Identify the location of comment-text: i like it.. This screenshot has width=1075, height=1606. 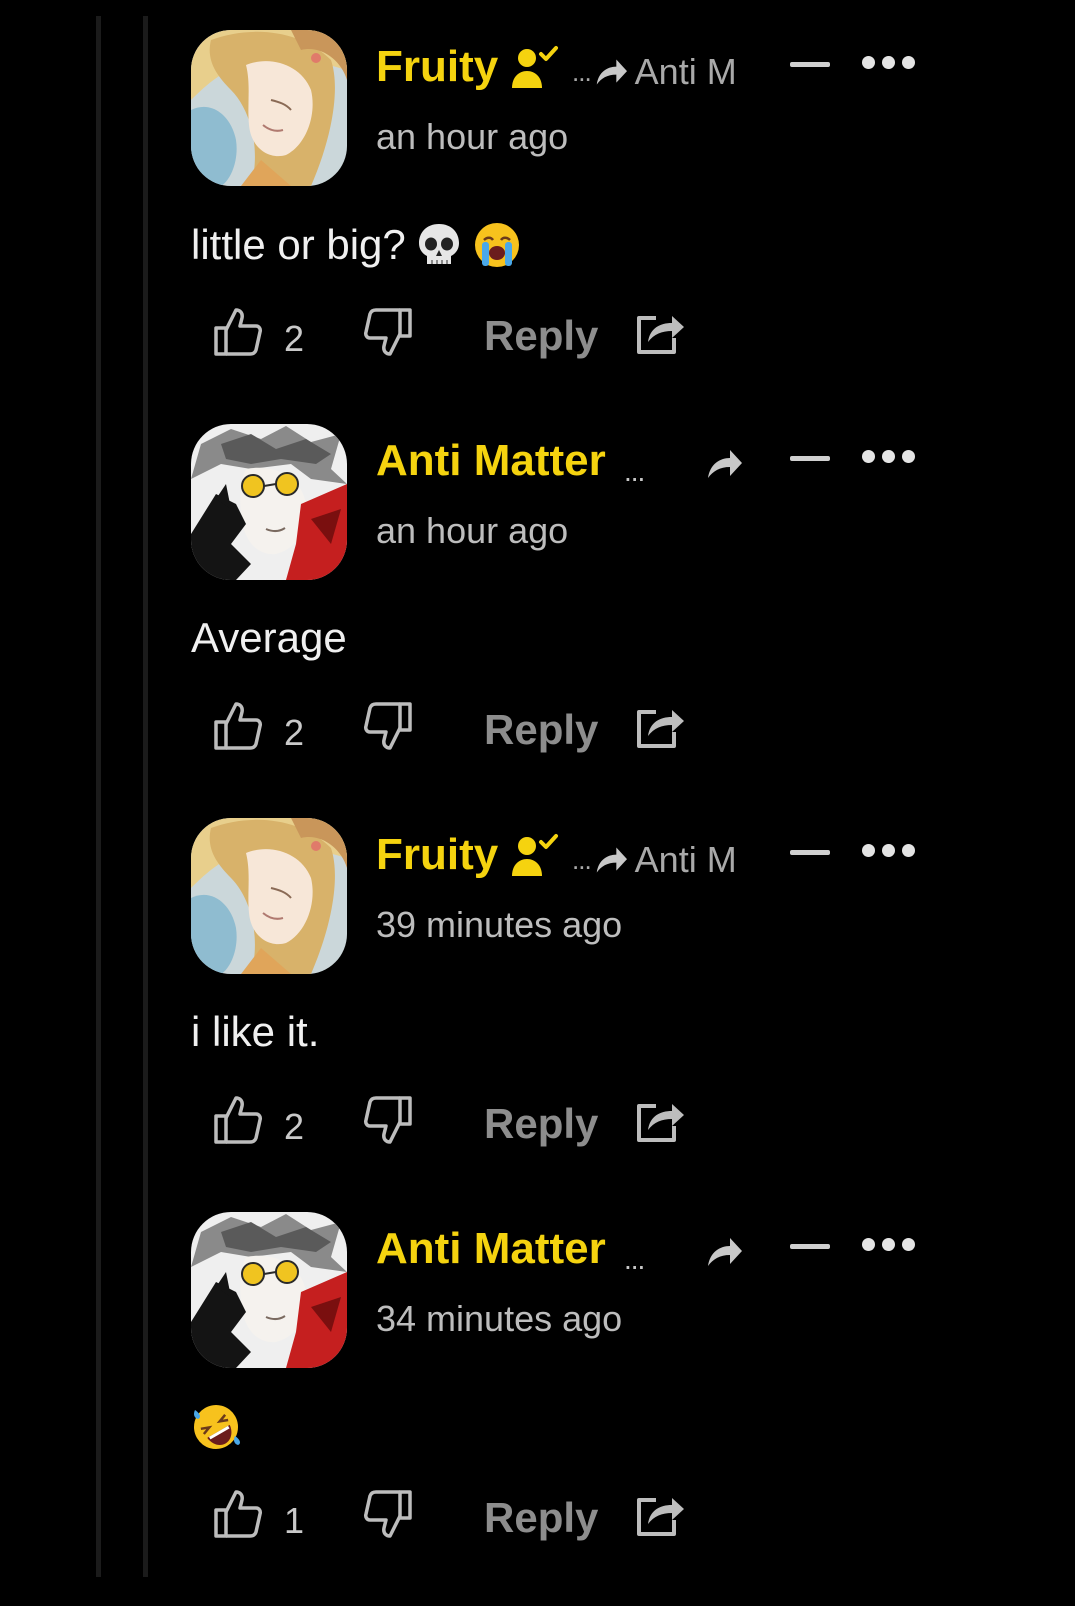
(255, 1032).